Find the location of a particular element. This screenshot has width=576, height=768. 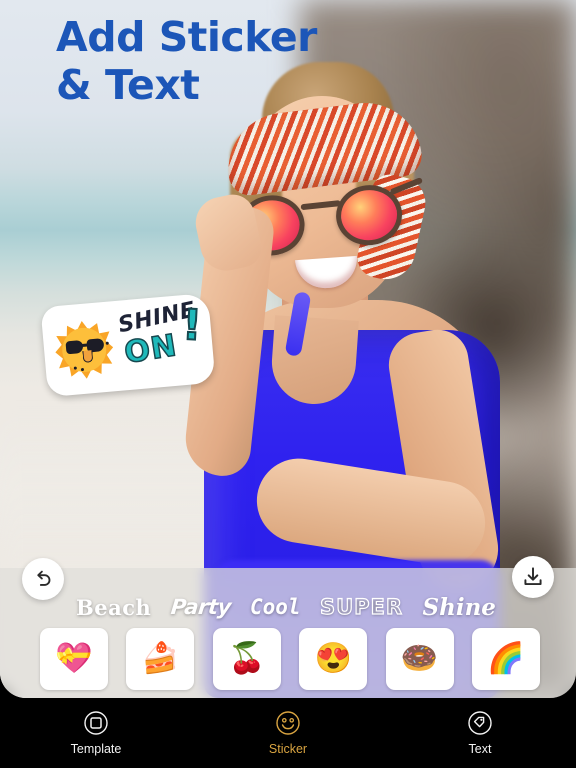

square-frame-icon is located at coordinates (96, 723).